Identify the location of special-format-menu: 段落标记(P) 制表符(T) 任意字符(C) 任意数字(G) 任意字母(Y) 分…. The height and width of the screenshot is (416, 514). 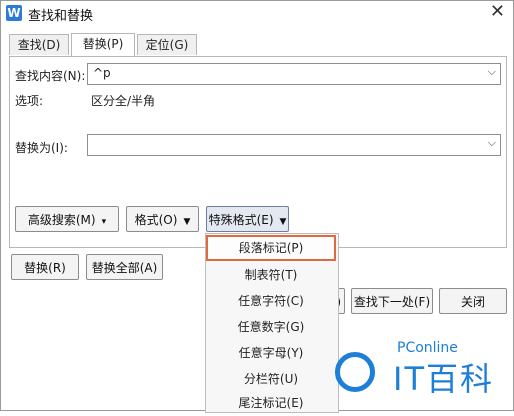
(272, 323).